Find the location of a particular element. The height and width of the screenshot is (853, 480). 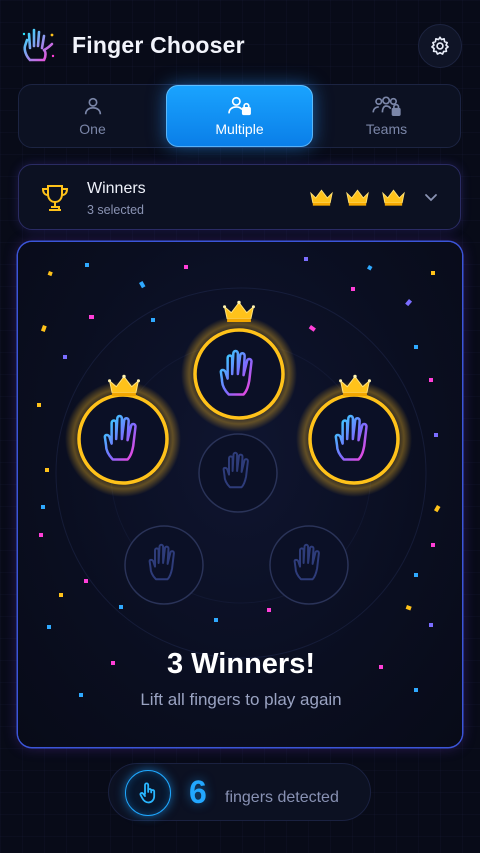

winner-touch-right is located at coordinates (354, 435).